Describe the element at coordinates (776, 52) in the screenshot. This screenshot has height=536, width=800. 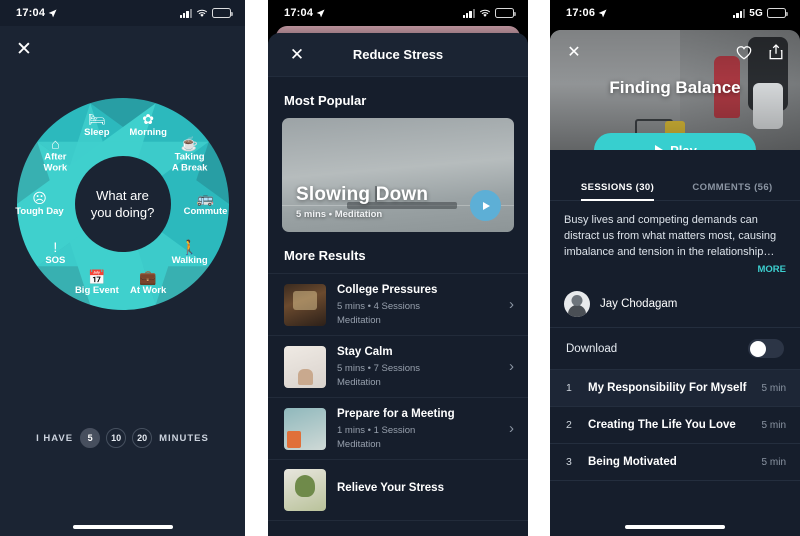
I see `share-icon` at that location.